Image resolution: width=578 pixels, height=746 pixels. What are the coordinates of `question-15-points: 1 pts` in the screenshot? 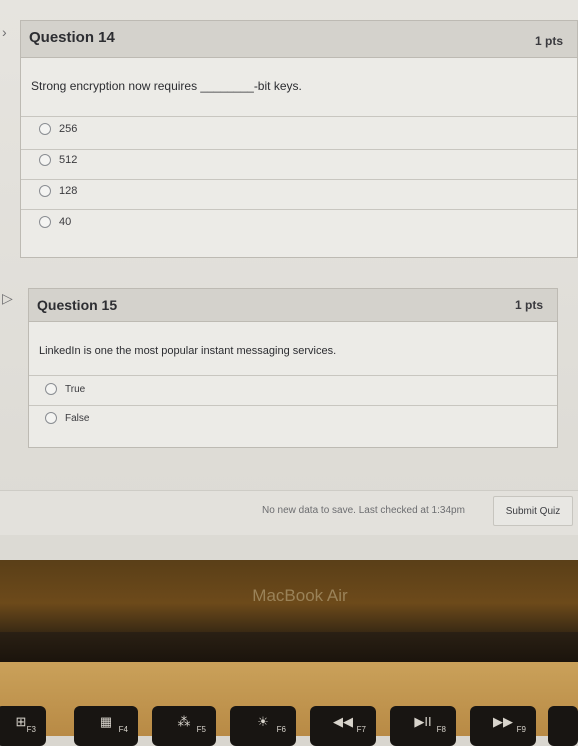 It's located at (528, 305).